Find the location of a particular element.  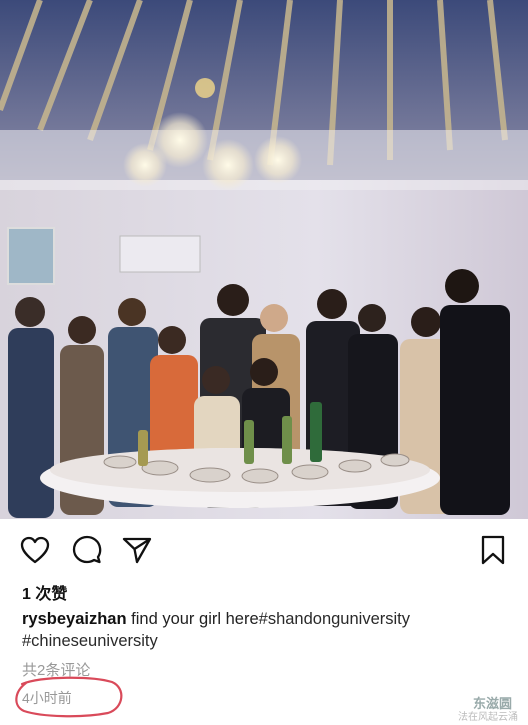

like-button is located at coordinates (35, 550).